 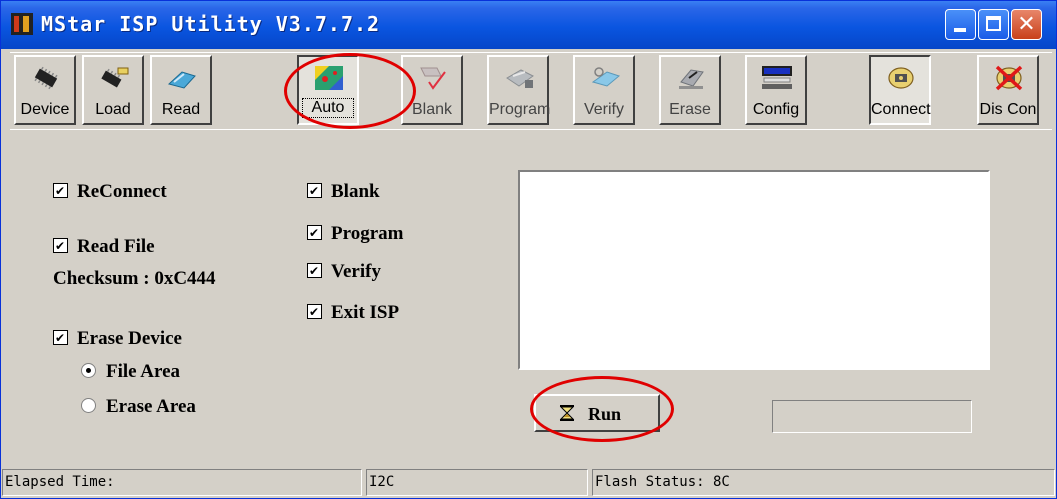 What do you see at coordinates (776, 109) in the screenshot?
I see `config-button-label: Config` at bounding box center [776, 109].